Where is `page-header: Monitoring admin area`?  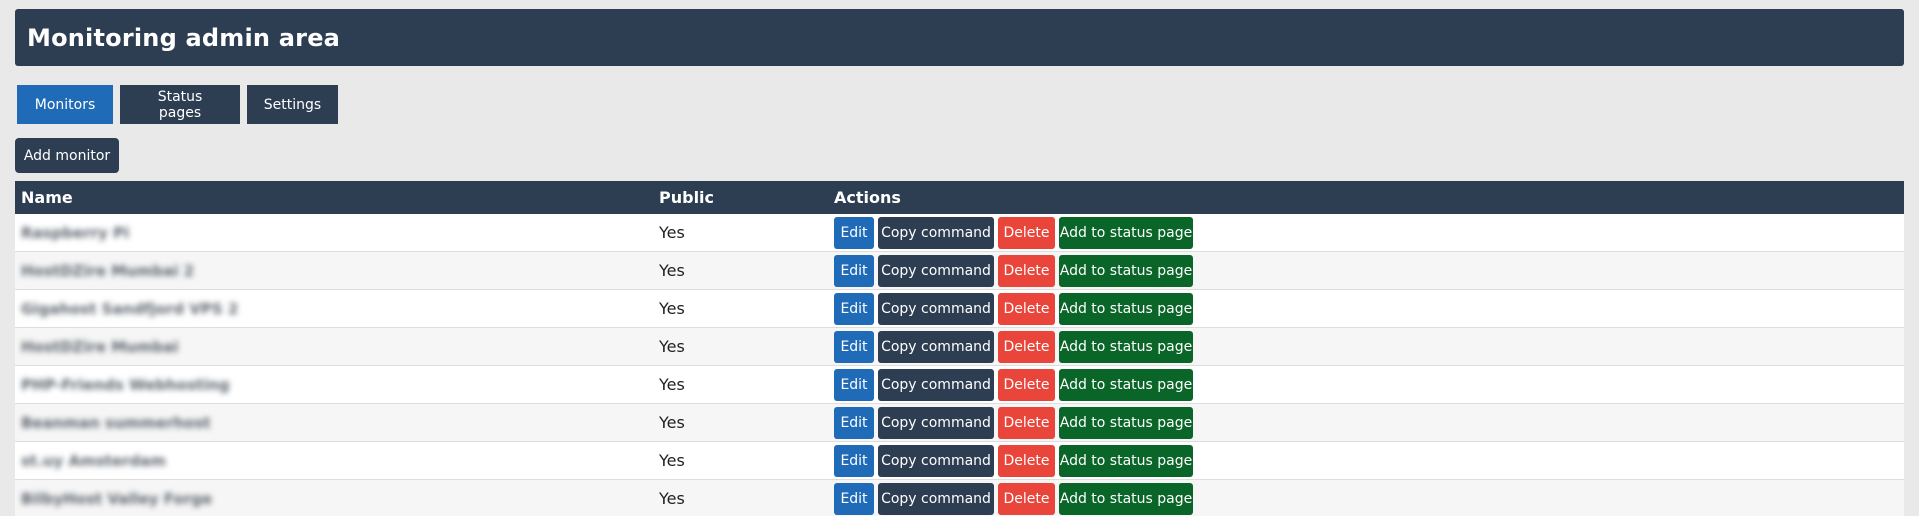
page-header: Monitoring admin area is located at coordinates (959, 37).